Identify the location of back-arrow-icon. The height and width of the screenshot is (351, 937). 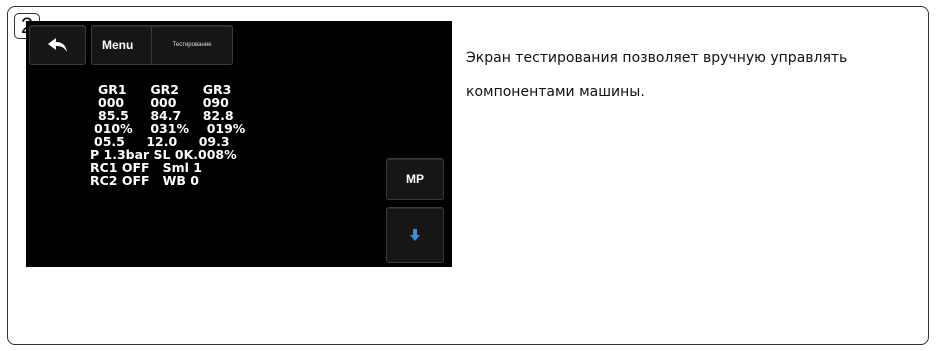
(57, 45).